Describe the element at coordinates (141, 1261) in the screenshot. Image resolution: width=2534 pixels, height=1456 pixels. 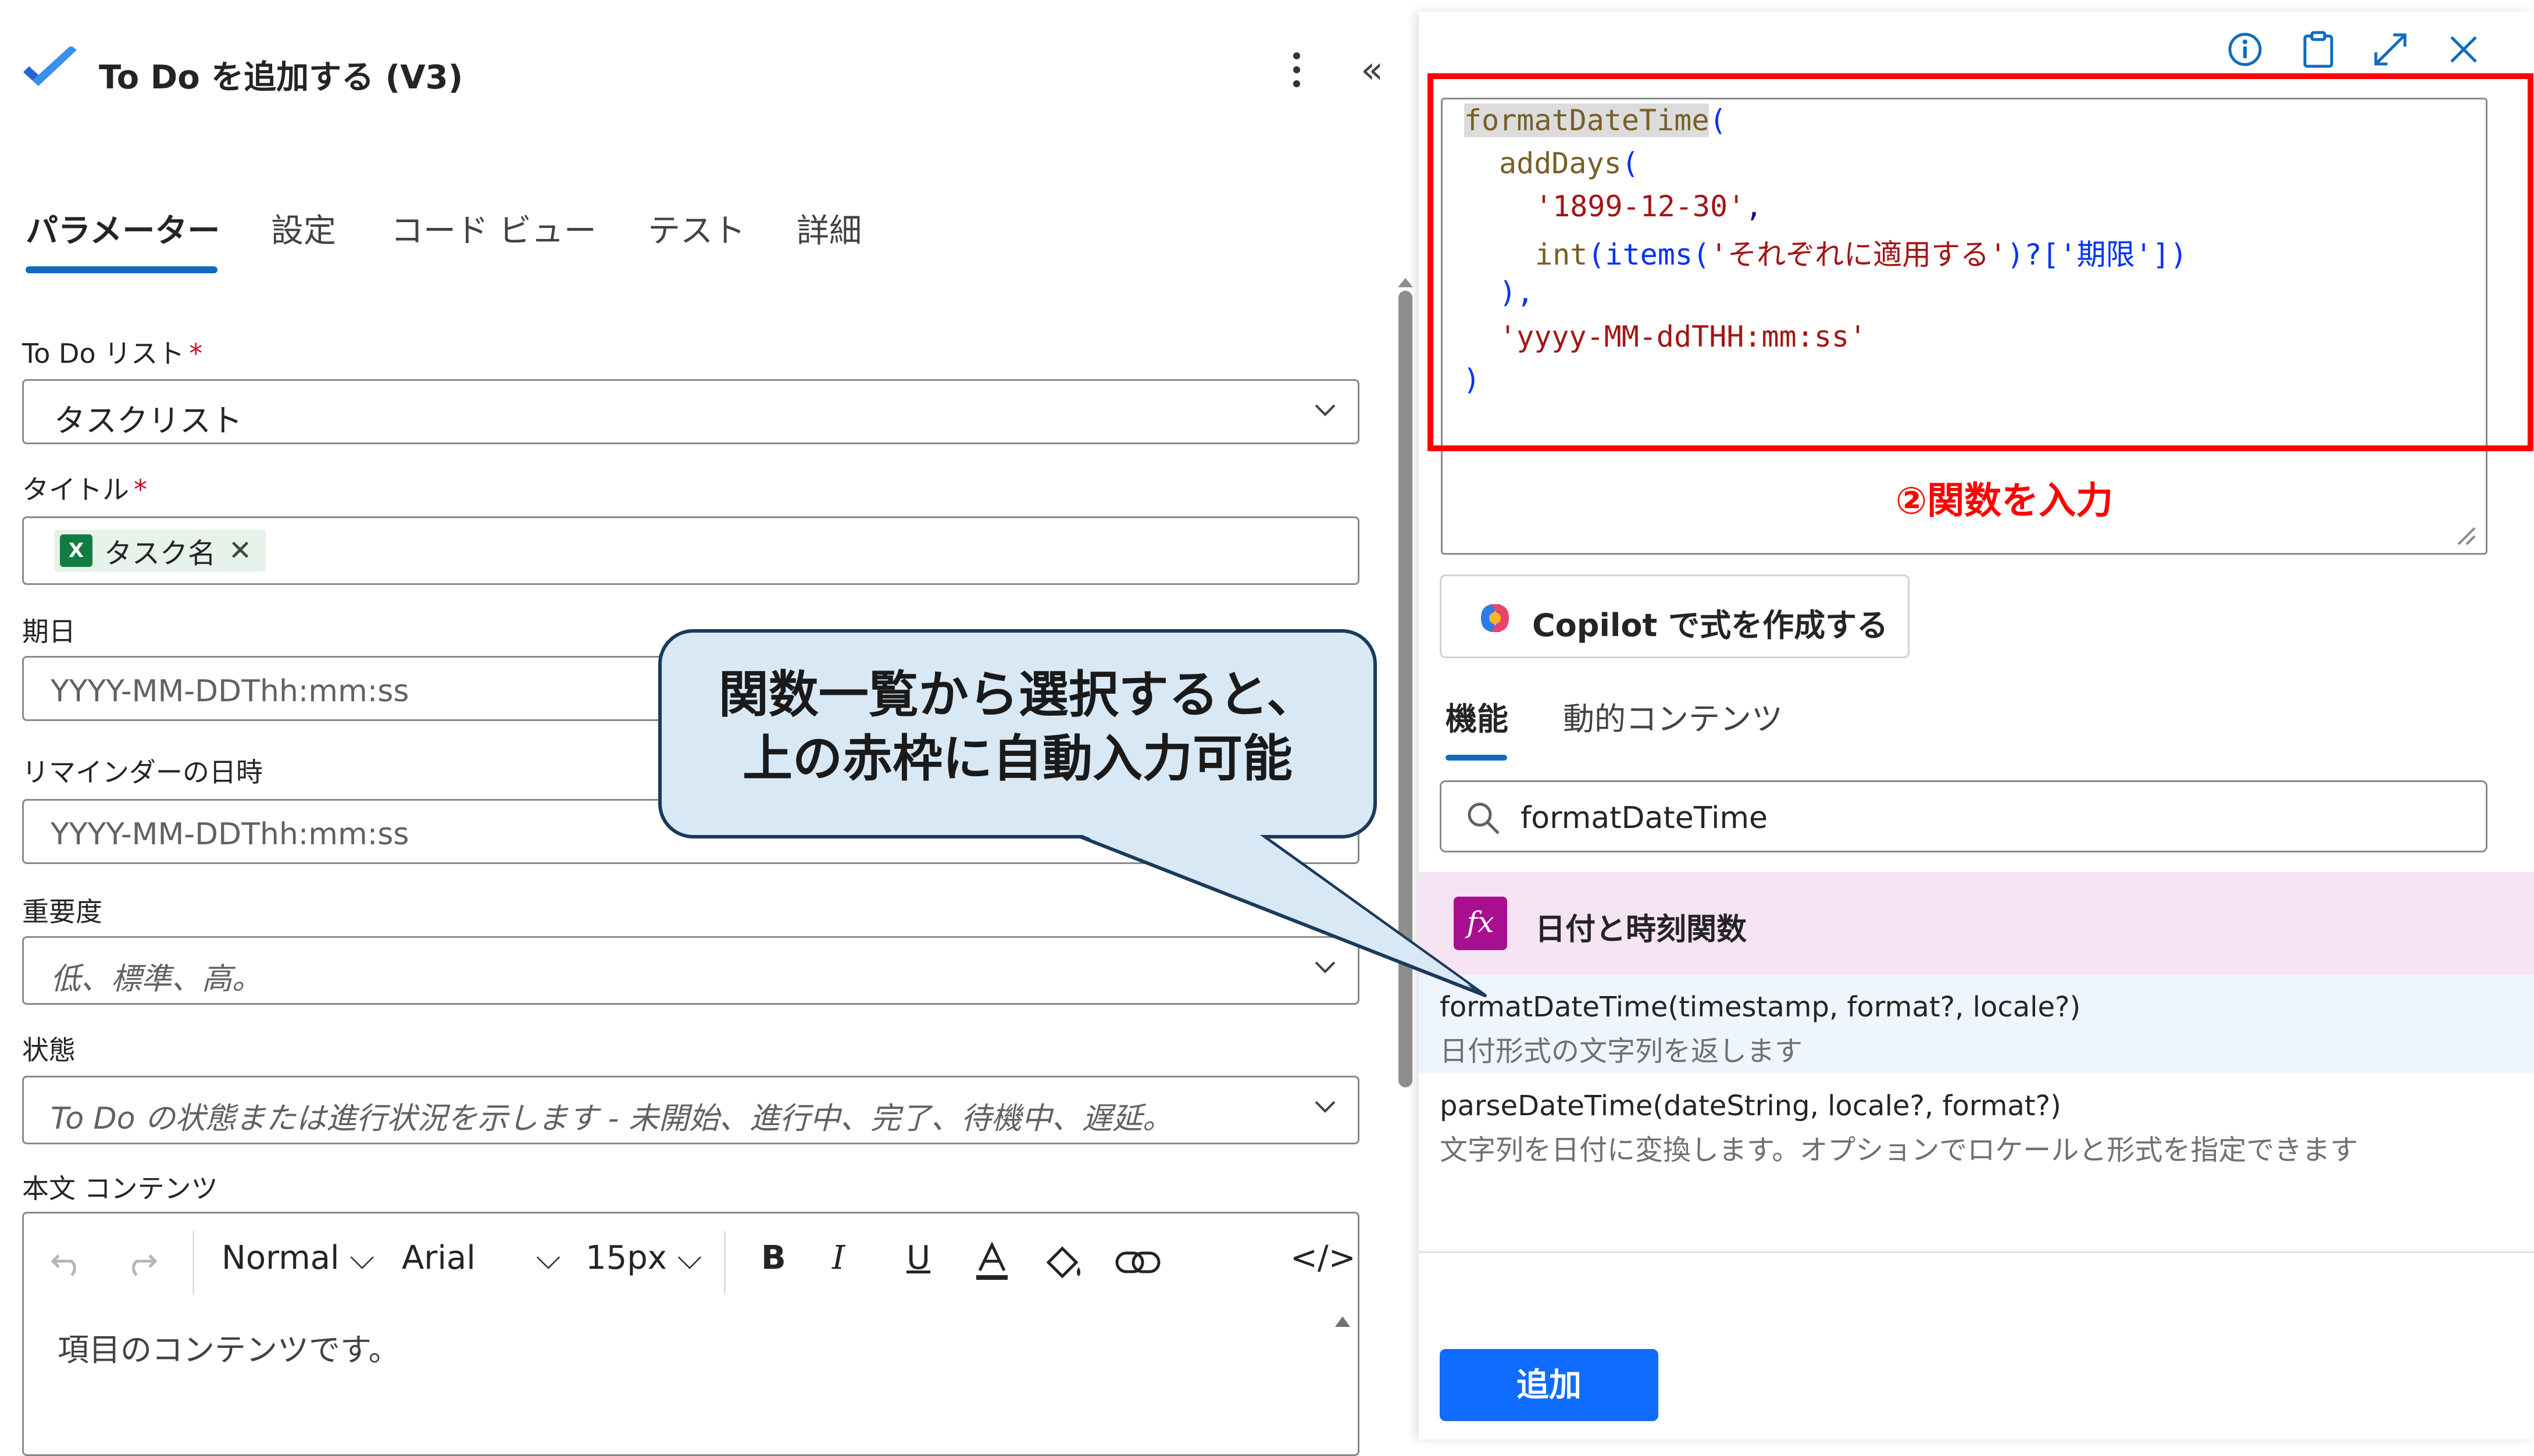
I see `redo-icon` at that location.